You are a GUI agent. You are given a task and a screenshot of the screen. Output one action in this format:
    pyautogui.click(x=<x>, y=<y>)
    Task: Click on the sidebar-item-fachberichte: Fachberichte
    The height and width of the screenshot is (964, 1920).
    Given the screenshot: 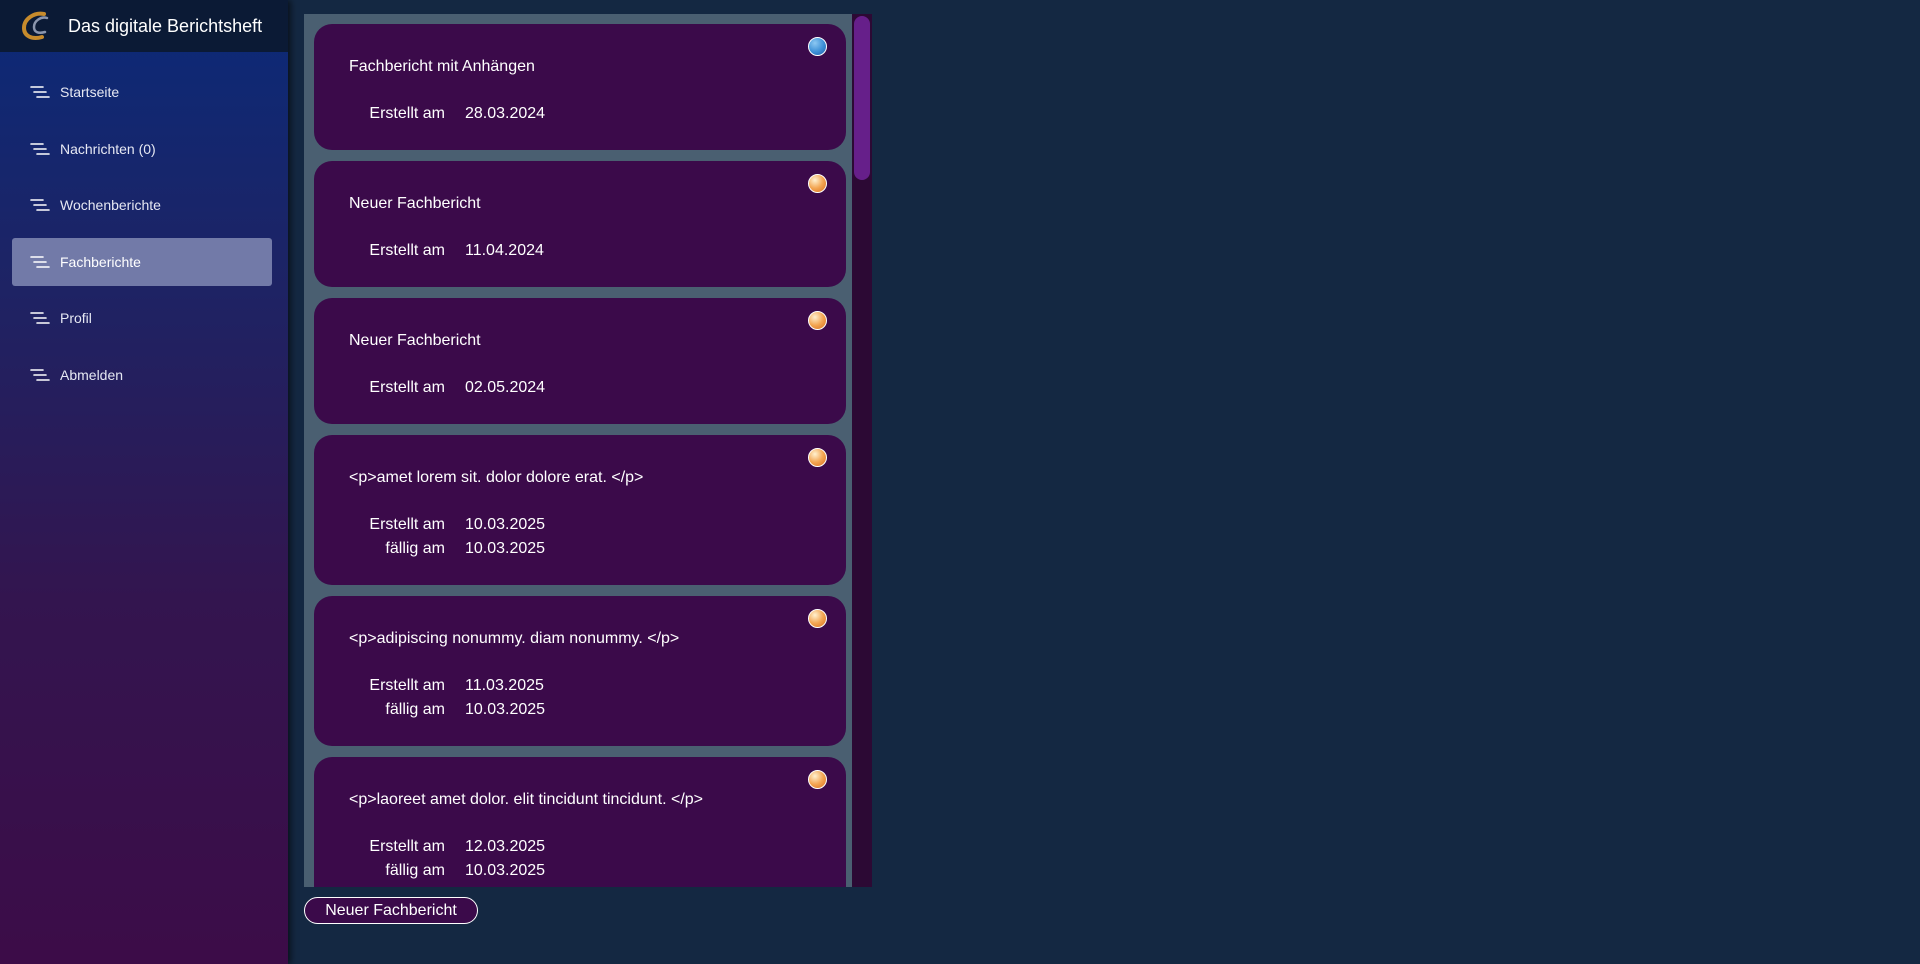 What is the action you would take?
    pyautogui.click(x=142, y=261)
    